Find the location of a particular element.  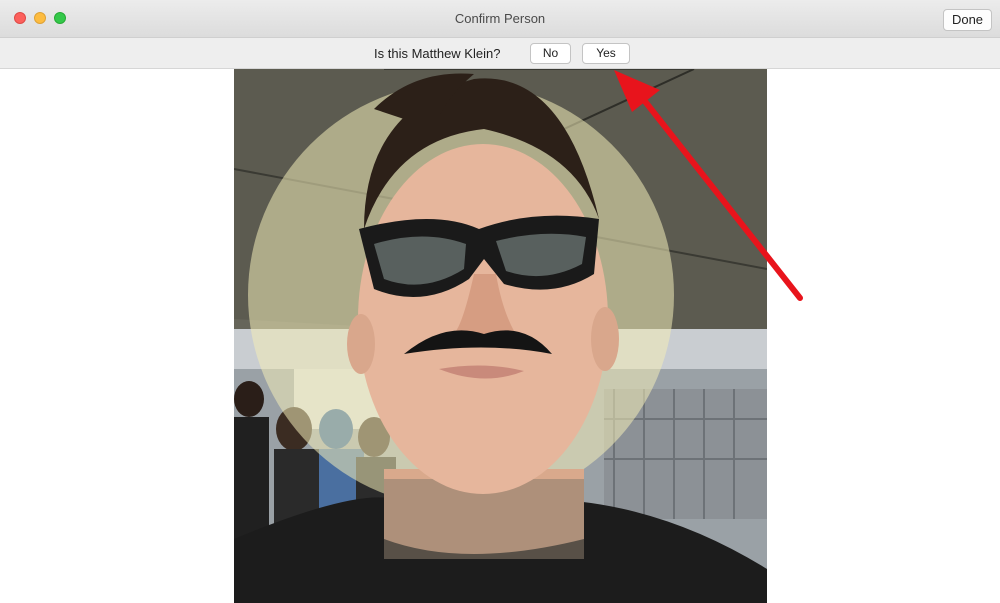

confirm-bar: Is this Matthew Klein? No Yes is located at coordinates (500, 53).